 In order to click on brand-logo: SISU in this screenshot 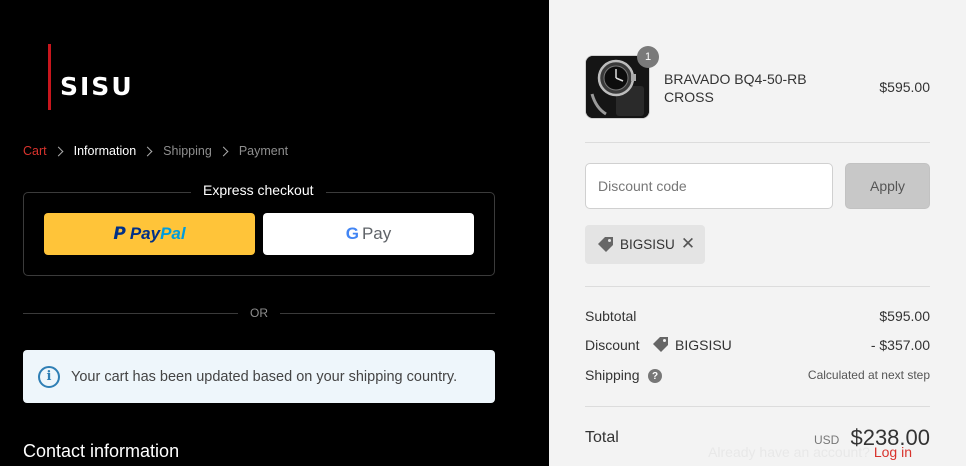, I will do `click(97, 87)`.